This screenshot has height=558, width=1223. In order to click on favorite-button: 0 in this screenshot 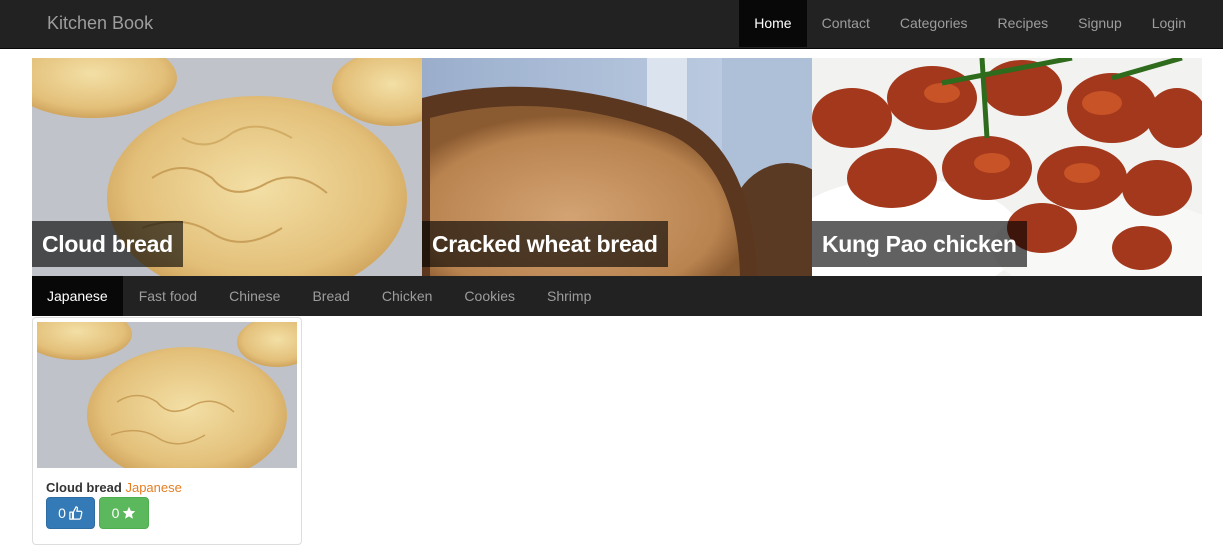, I will do `click(124, 513)`.